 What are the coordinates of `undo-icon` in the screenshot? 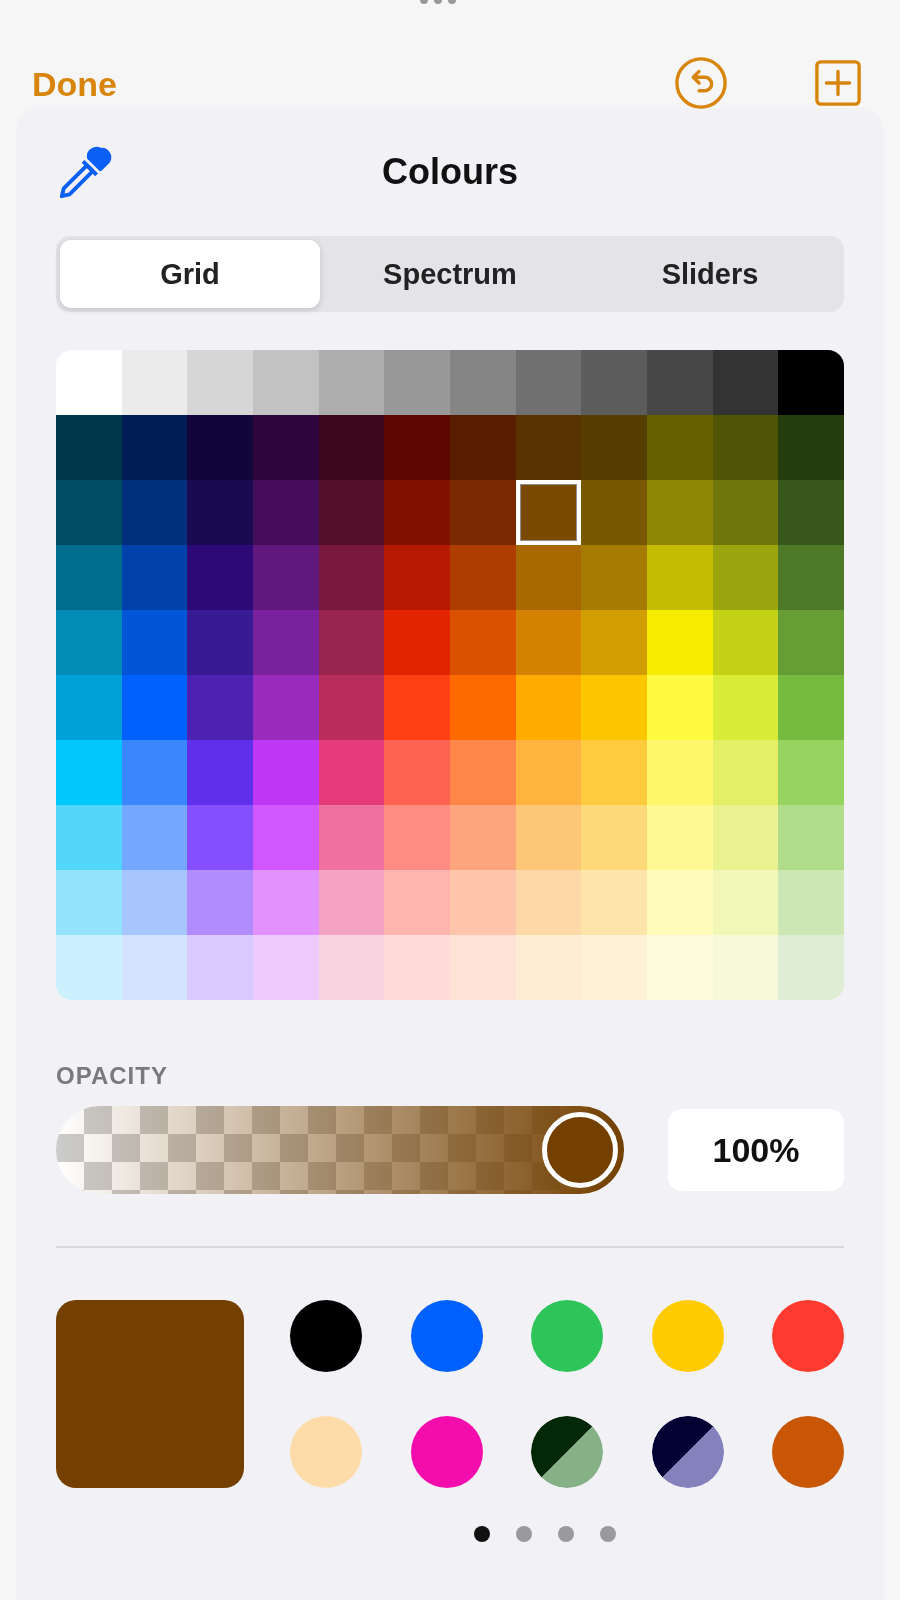 It's located at (701, 83).